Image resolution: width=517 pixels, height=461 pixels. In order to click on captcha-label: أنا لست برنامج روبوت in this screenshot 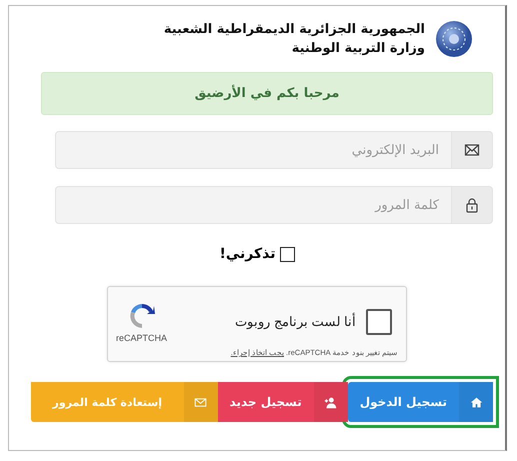, I will do `click(295, 321)`.